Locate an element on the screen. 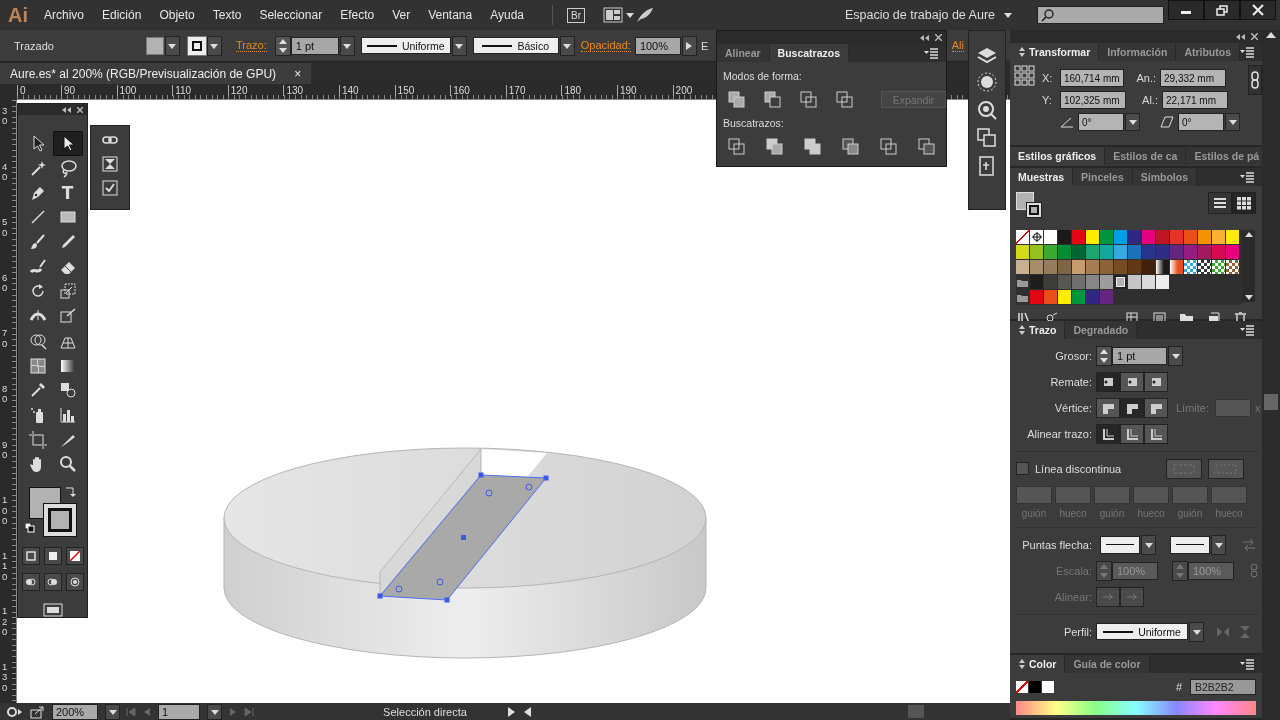 The image size is (1280, 720). menu-item: Objeto is located at coordinates (177, 15).